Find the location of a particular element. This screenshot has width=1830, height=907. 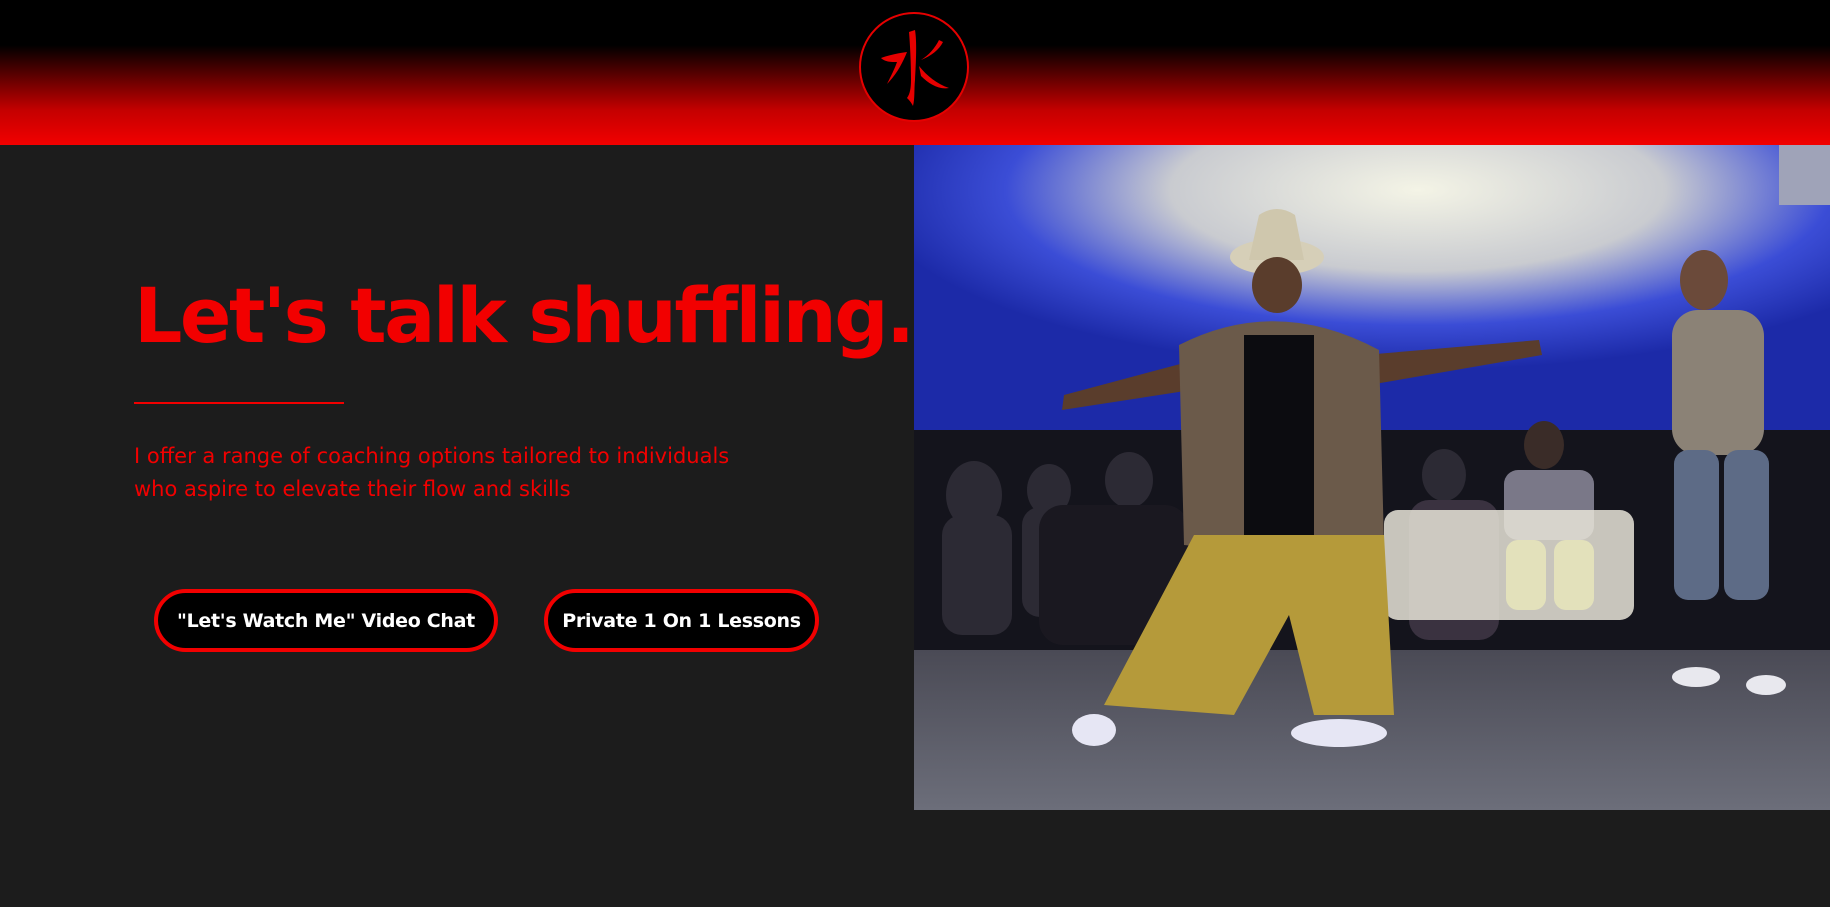

private-lessons-button: Private 1 On 1 Lessons is located at coordinates (681, 620).